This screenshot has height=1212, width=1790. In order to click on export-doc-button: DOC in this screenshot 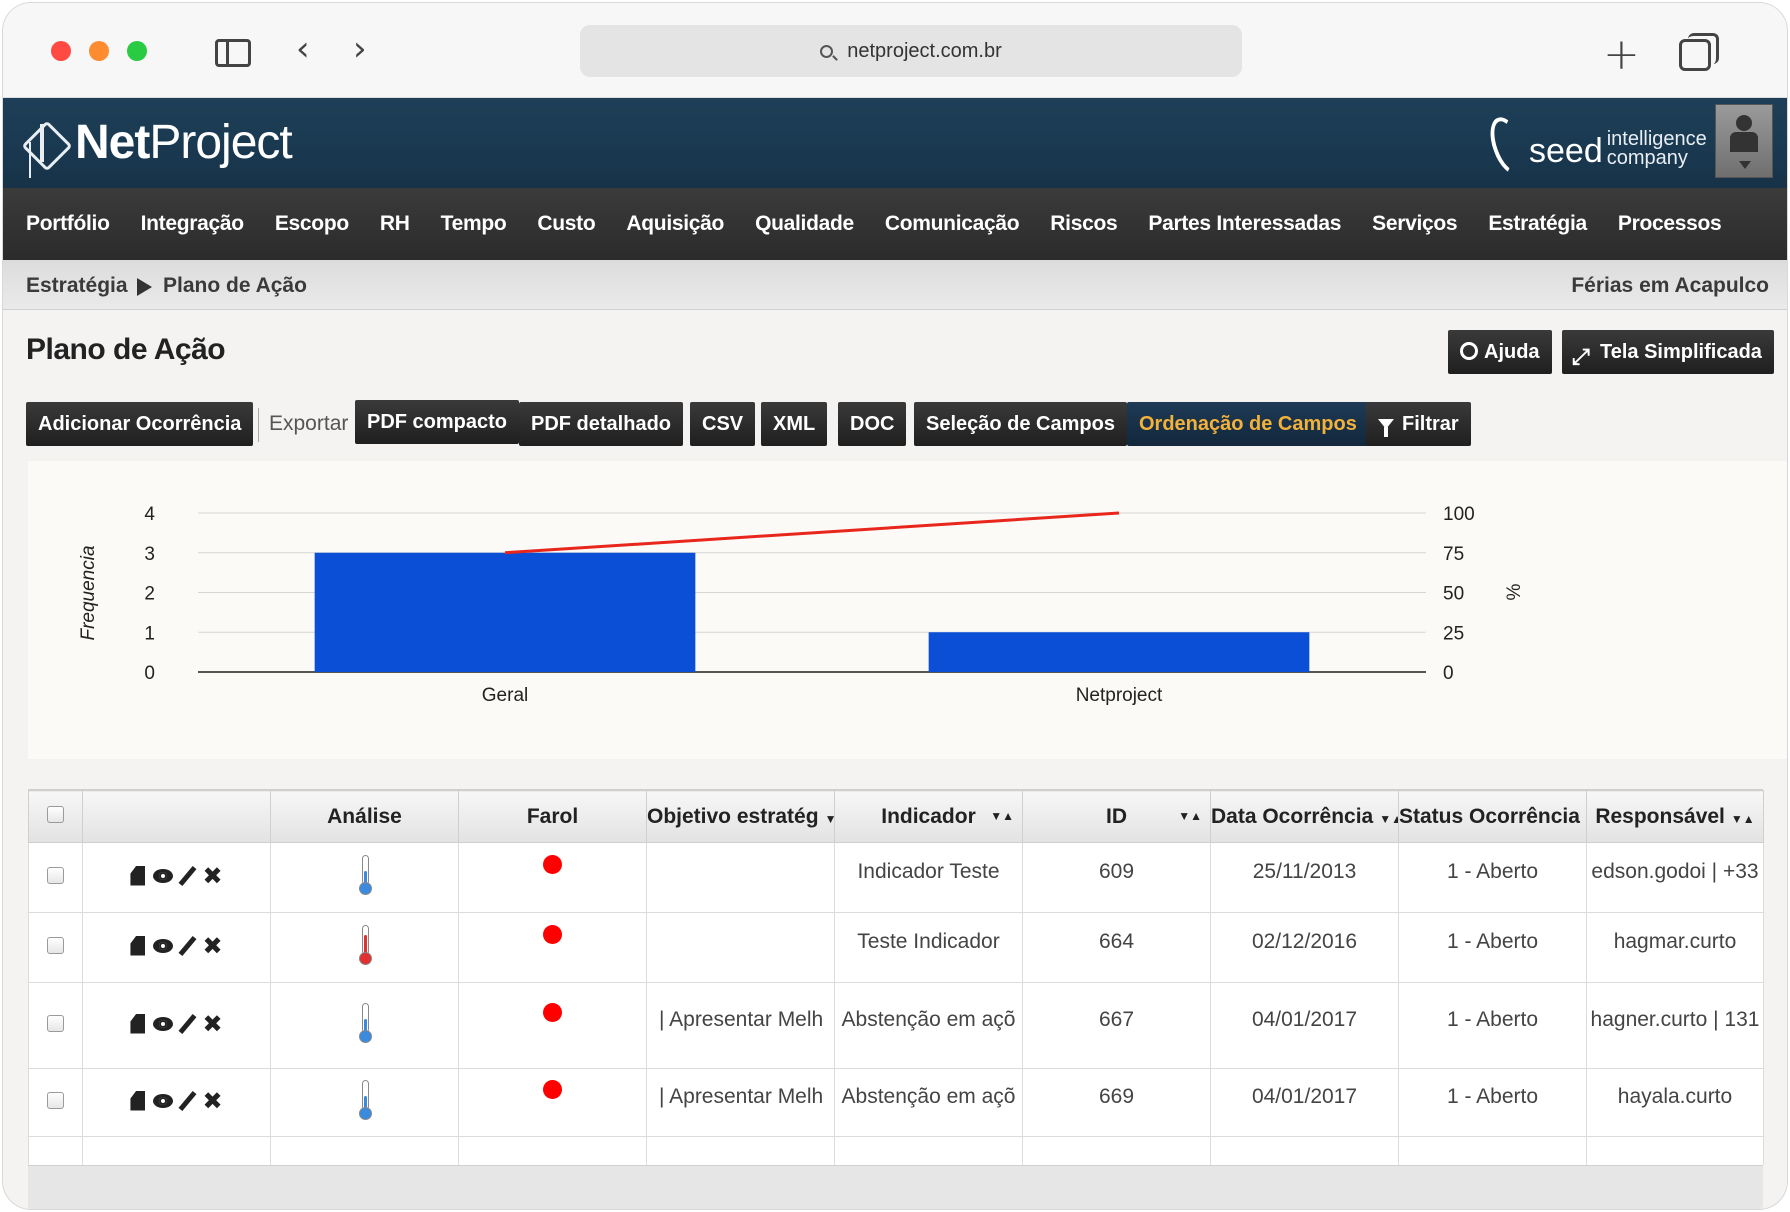, I will do `click(872, 424)`.